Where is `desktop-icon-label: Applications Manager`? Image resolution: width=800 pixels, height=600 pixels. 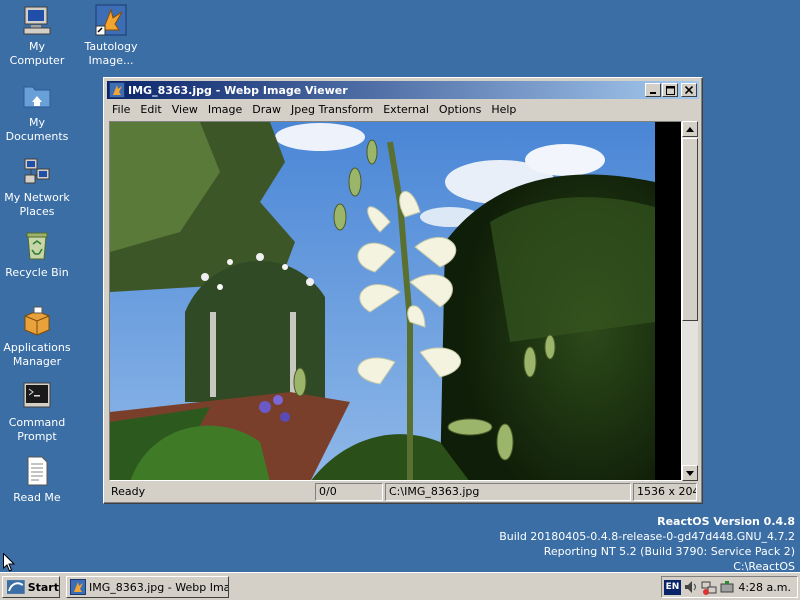 desktop-icon-label: Applications Manager is located at coordinates (37, 354).